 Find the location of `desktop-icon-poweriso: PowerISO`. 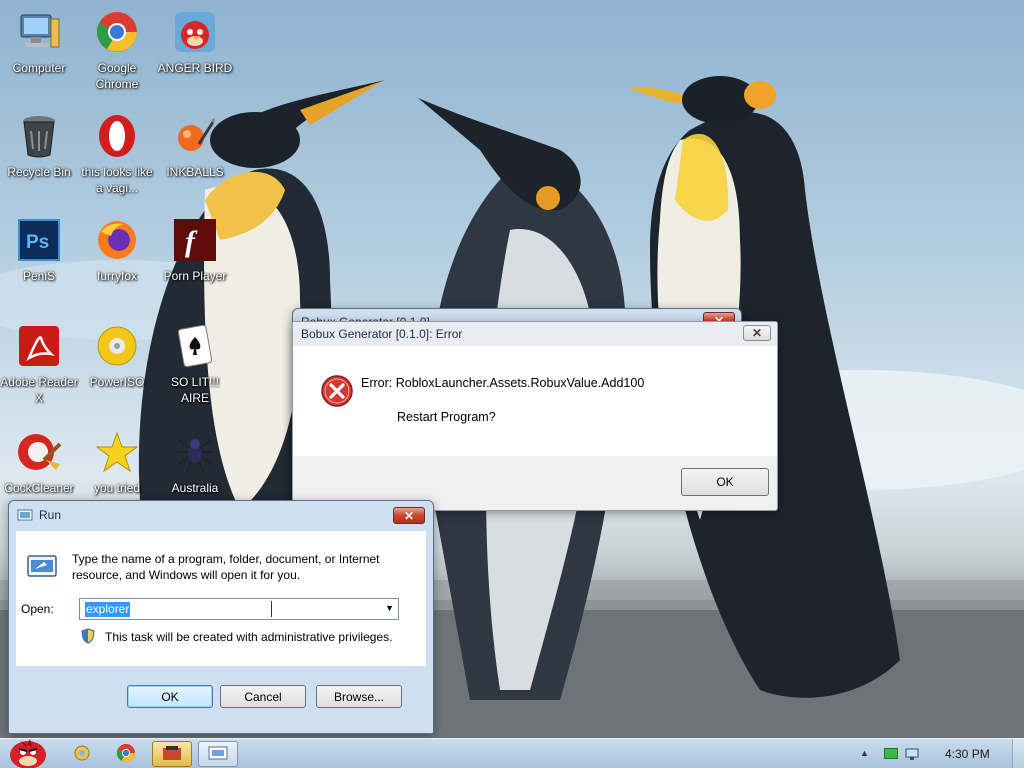

desktop-icon-poweriso: PowerISO is located at coordinates (117, 356).